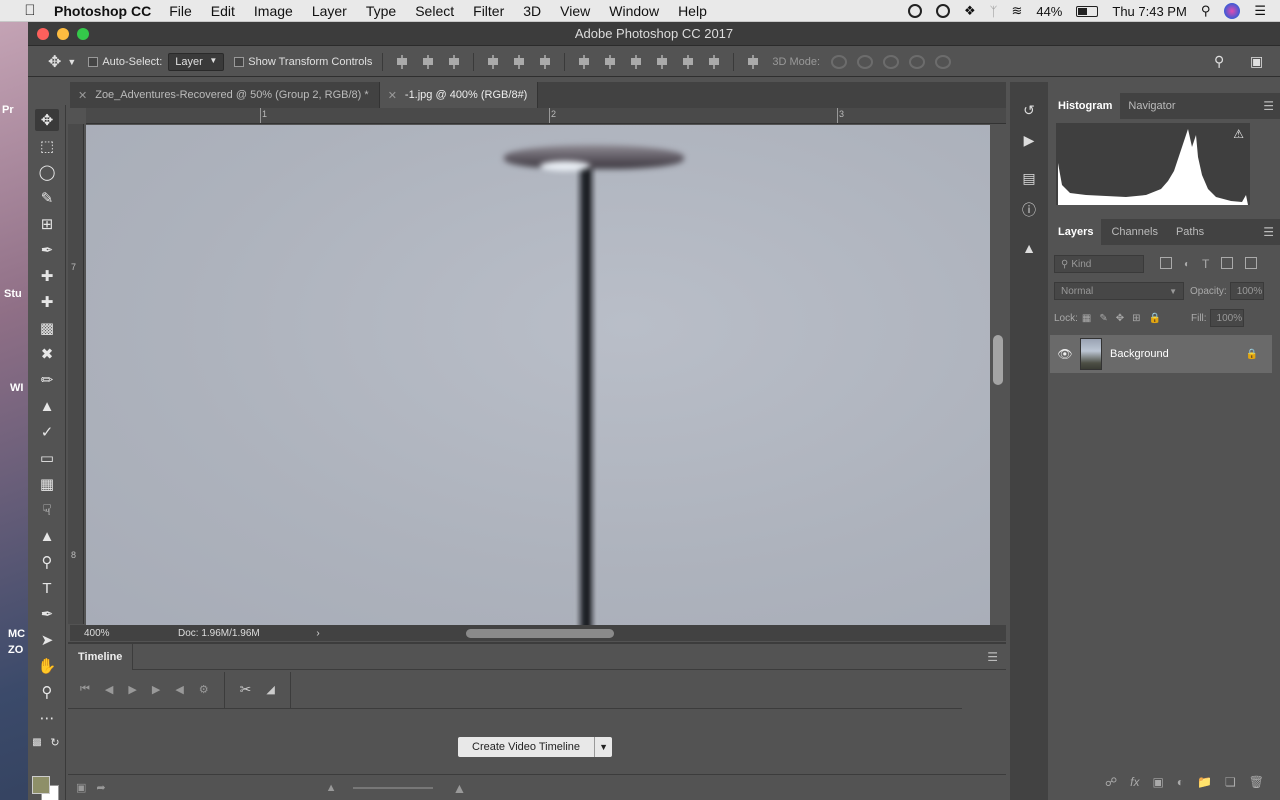 This screenshot has height=800, width=1280. What do you see at coordinates (753, 61) in the screenshot?
I see `auto-align-icon` at bounding box center [753, 61].